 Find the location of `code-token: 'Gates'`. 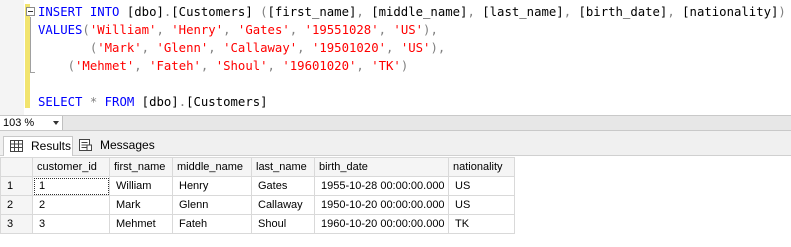

code-token: 'Gates' is located at coordinates (263, 30).